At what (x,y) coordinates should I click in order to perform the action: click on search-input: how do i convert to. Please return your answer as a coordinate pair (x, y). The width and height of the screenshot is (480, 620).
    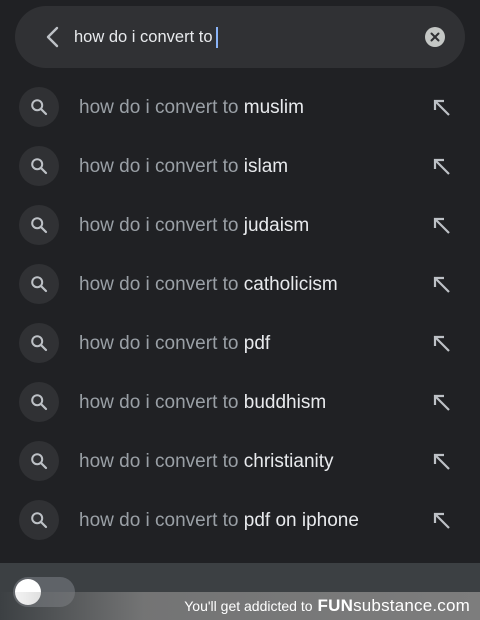
    Looking at the image, I should click on (146, 37).